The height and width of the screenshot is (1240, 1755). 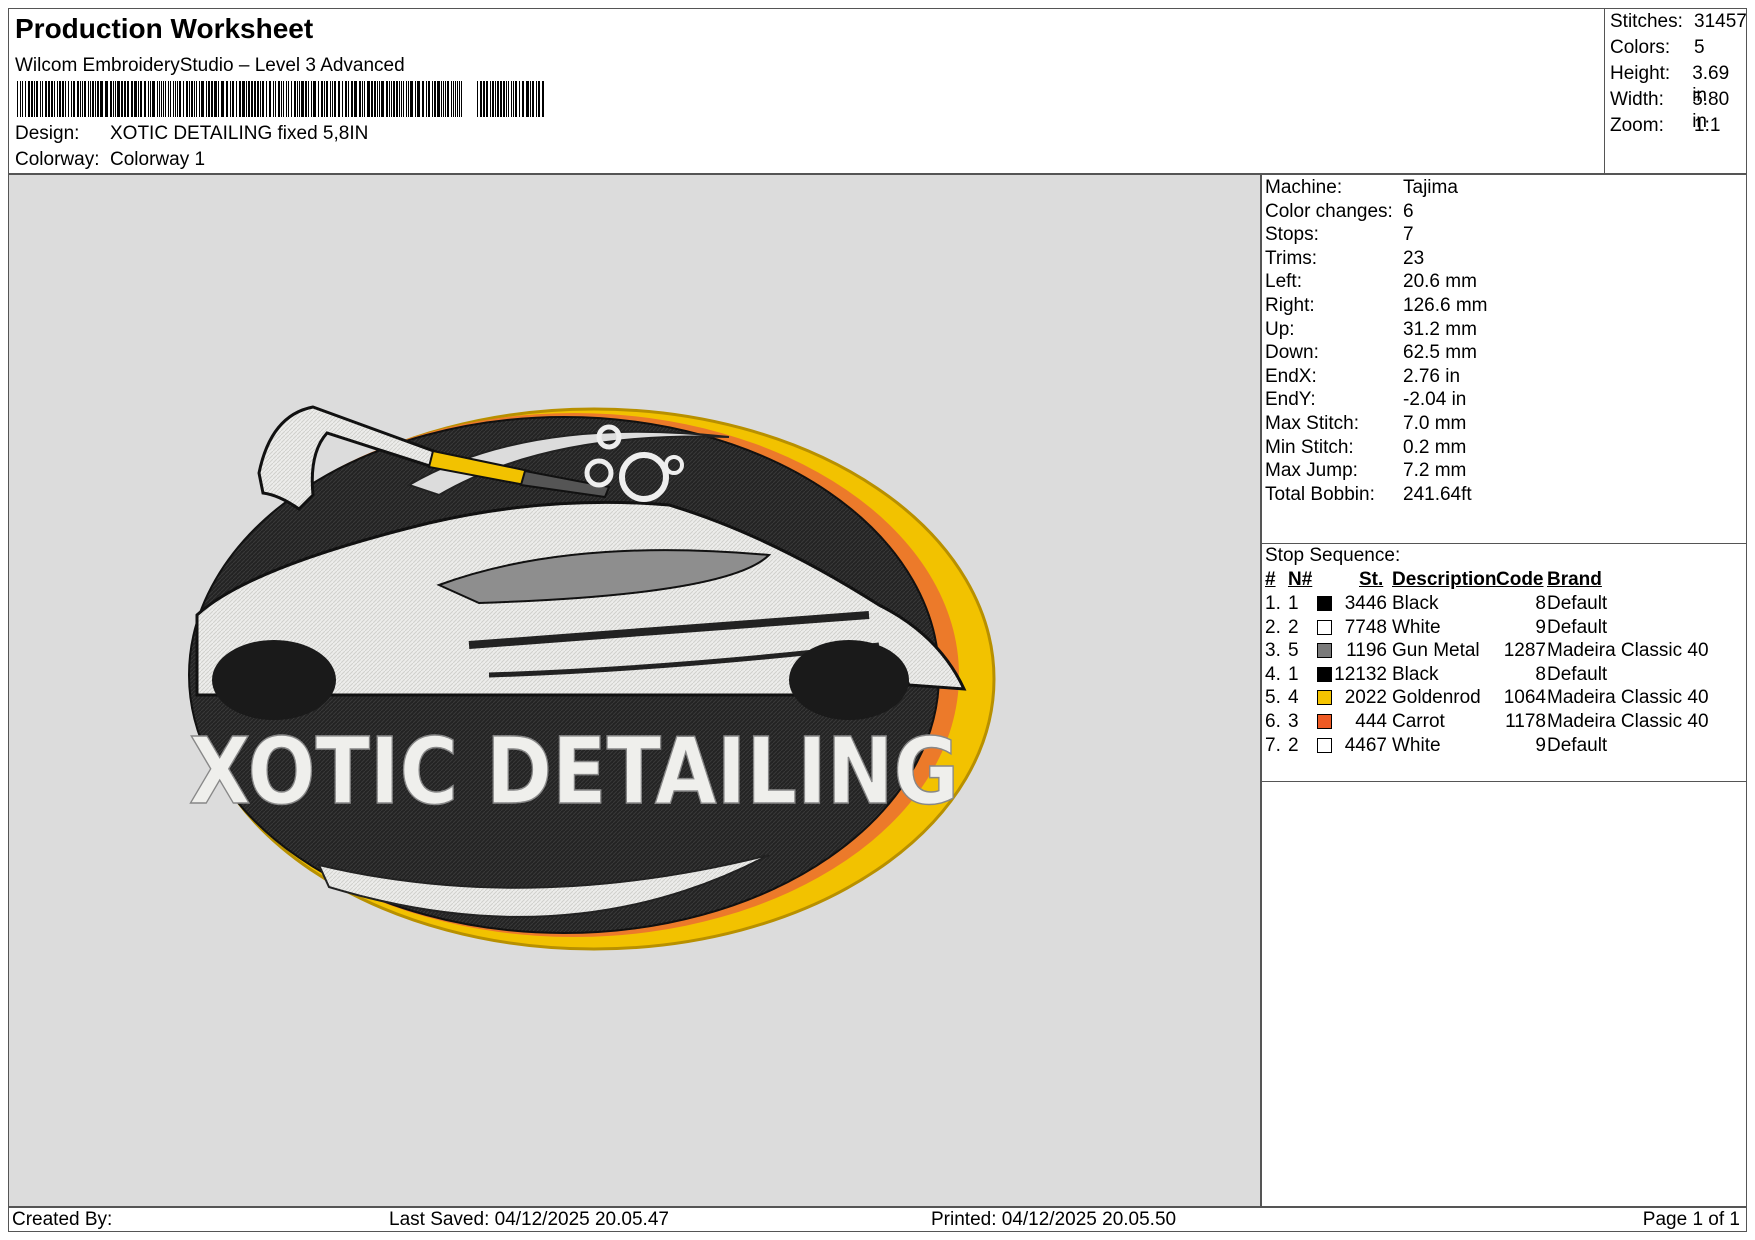 I want to click on info-label: Min Stitch:, so click(x=1309, y=447).